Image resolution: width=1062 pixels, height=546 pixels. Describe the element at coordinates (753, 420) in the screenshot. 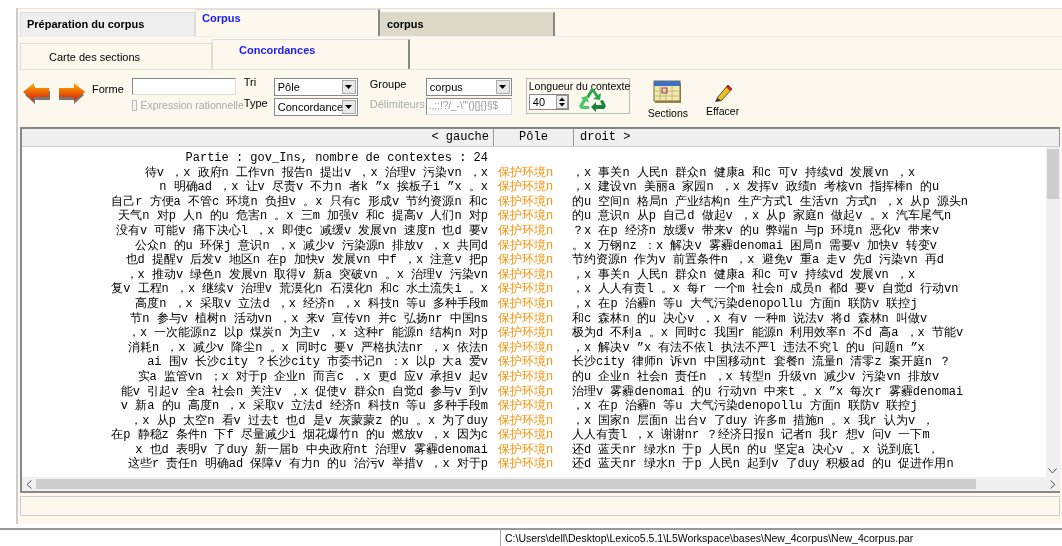

I see `right-context: ，x 国家n 层面n 出台v 了duy 许多m 措施n 。x 我r 认为v ，` at that location.